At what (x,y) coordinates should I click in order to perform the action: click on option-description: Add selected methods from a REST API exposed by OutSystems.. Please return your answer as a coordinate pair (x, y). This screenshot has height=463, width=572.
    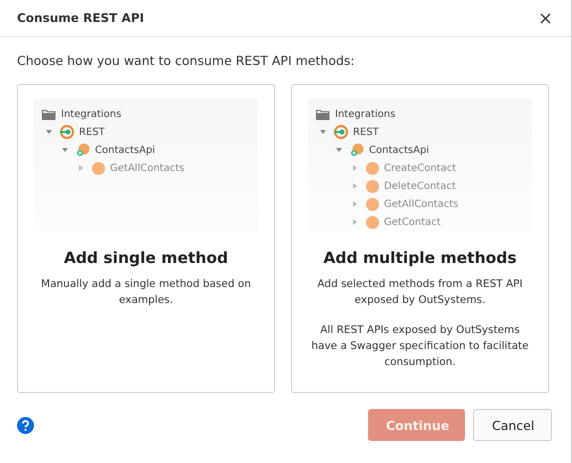
    Looking at the image, I should click on (420, 292).